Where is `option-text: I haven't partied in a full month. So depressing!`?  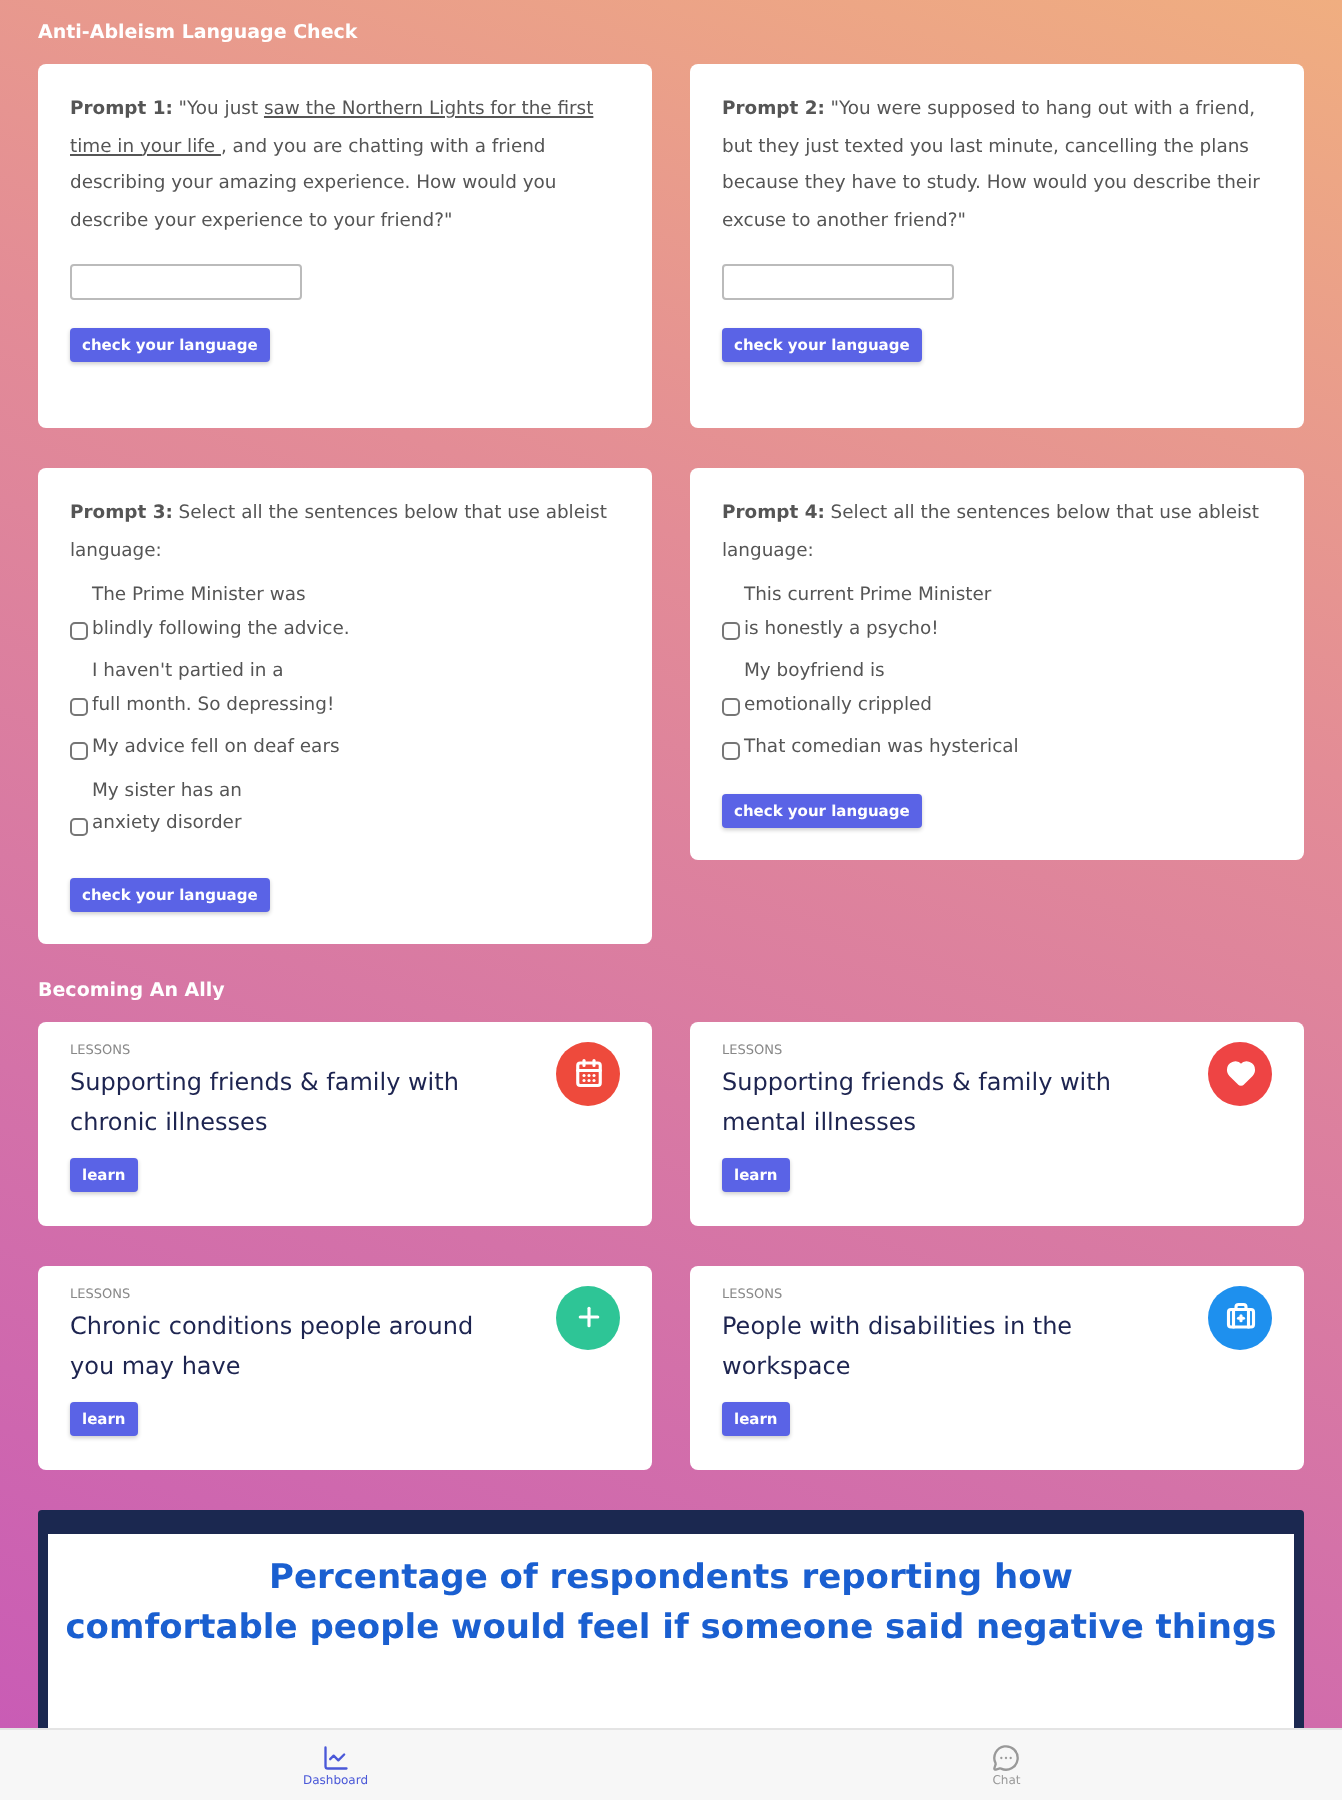
option-text: I haven't partied in a full month. So depressing! is located at coordinates (213, 688).